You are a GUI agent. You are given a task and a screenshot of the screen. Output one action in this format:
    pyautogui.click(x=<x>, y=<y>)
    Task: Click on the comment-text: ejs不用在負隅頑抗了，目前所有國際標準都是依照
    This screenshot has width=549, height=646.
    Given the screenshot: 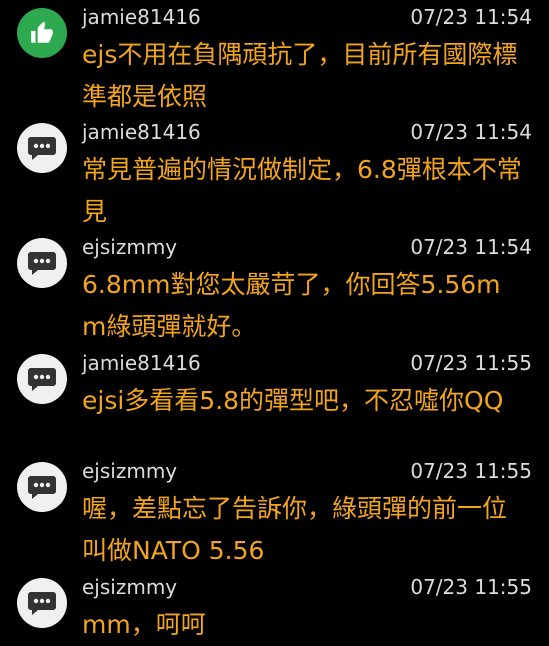 What is the action you would take?
    pyautogui.click(x=300, y=75)
    